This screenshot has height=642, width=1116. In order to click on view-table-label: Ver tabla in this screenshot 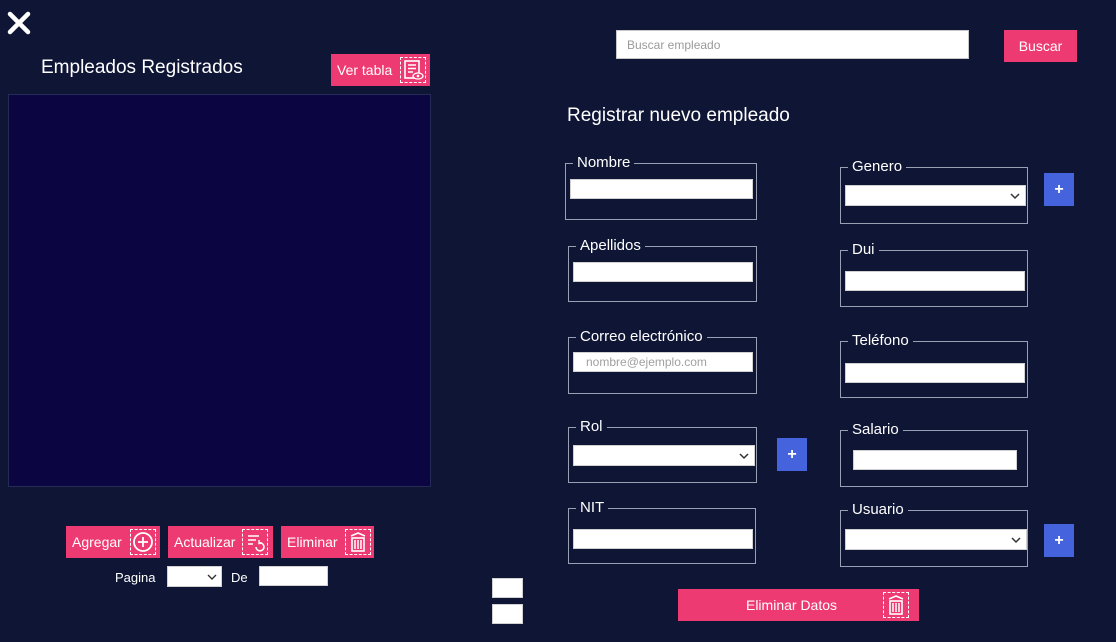, I will do `click(365, 70)`.